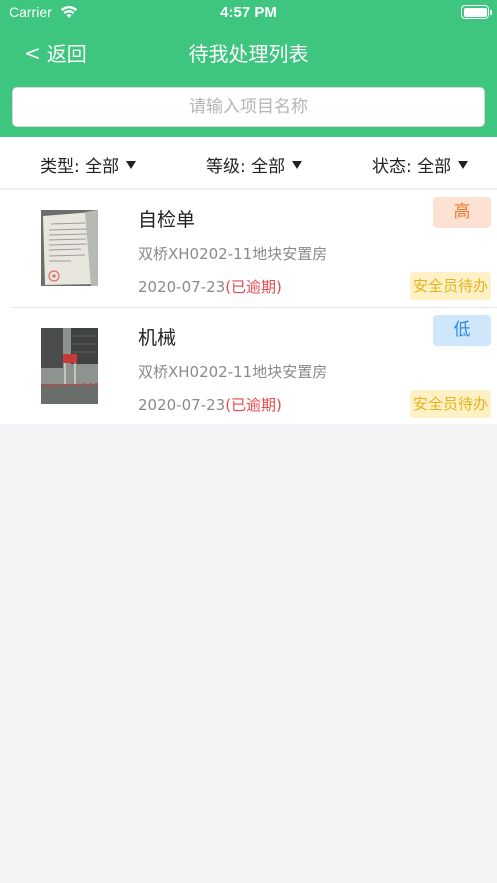 This screenshot has height=883, width=497. What do you see at coordinates (60, 167) in the screenshot?
I see `filter-type-label: 类型:` at bounding box center [60, 167].